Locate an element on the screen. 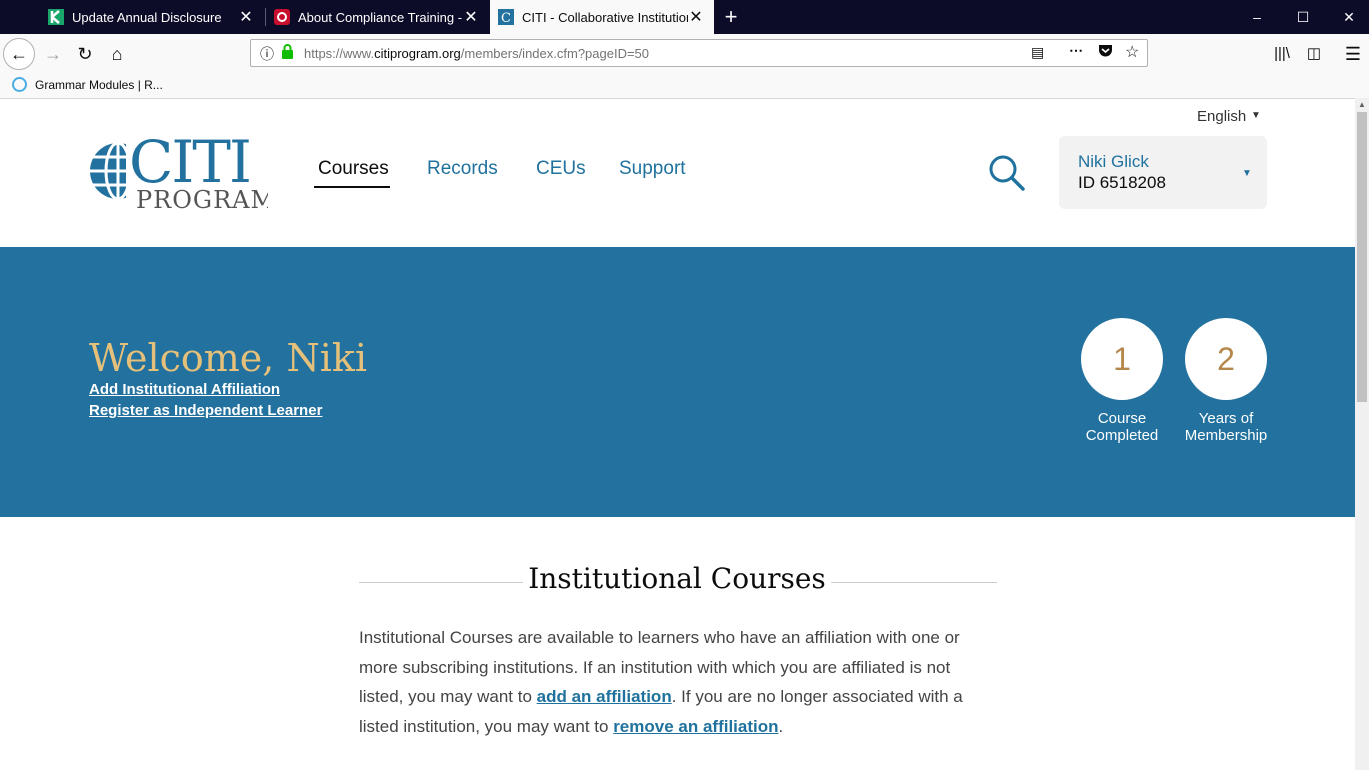  forward-button: → is located at coordinates (53, 54).